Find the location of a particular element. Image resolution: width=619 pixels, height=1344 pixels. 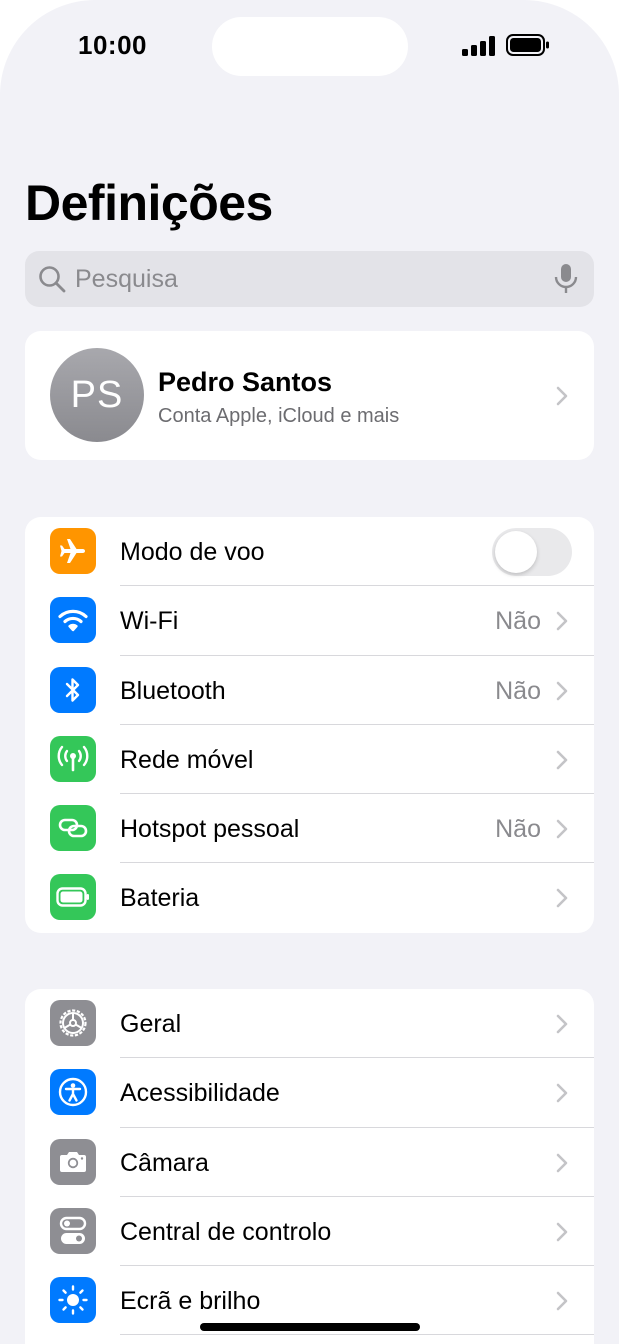

settings-row-wifi: Wi-Fi Não is located at coordinates (309, 621).